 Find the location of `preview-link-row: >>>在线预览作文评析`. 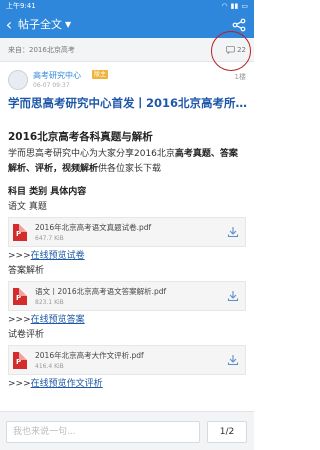

preview-link-row: >>>在线预览作文评析 is located at coordinates (55, 384).